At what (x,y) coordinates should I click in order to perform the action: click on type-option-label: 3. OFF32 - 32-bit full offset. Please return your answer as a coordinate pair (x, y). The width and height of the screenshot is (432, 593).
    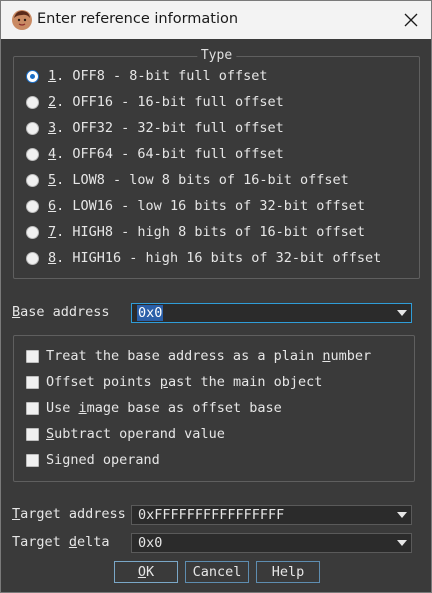
    Looking at the image, I should click on (166, 128).